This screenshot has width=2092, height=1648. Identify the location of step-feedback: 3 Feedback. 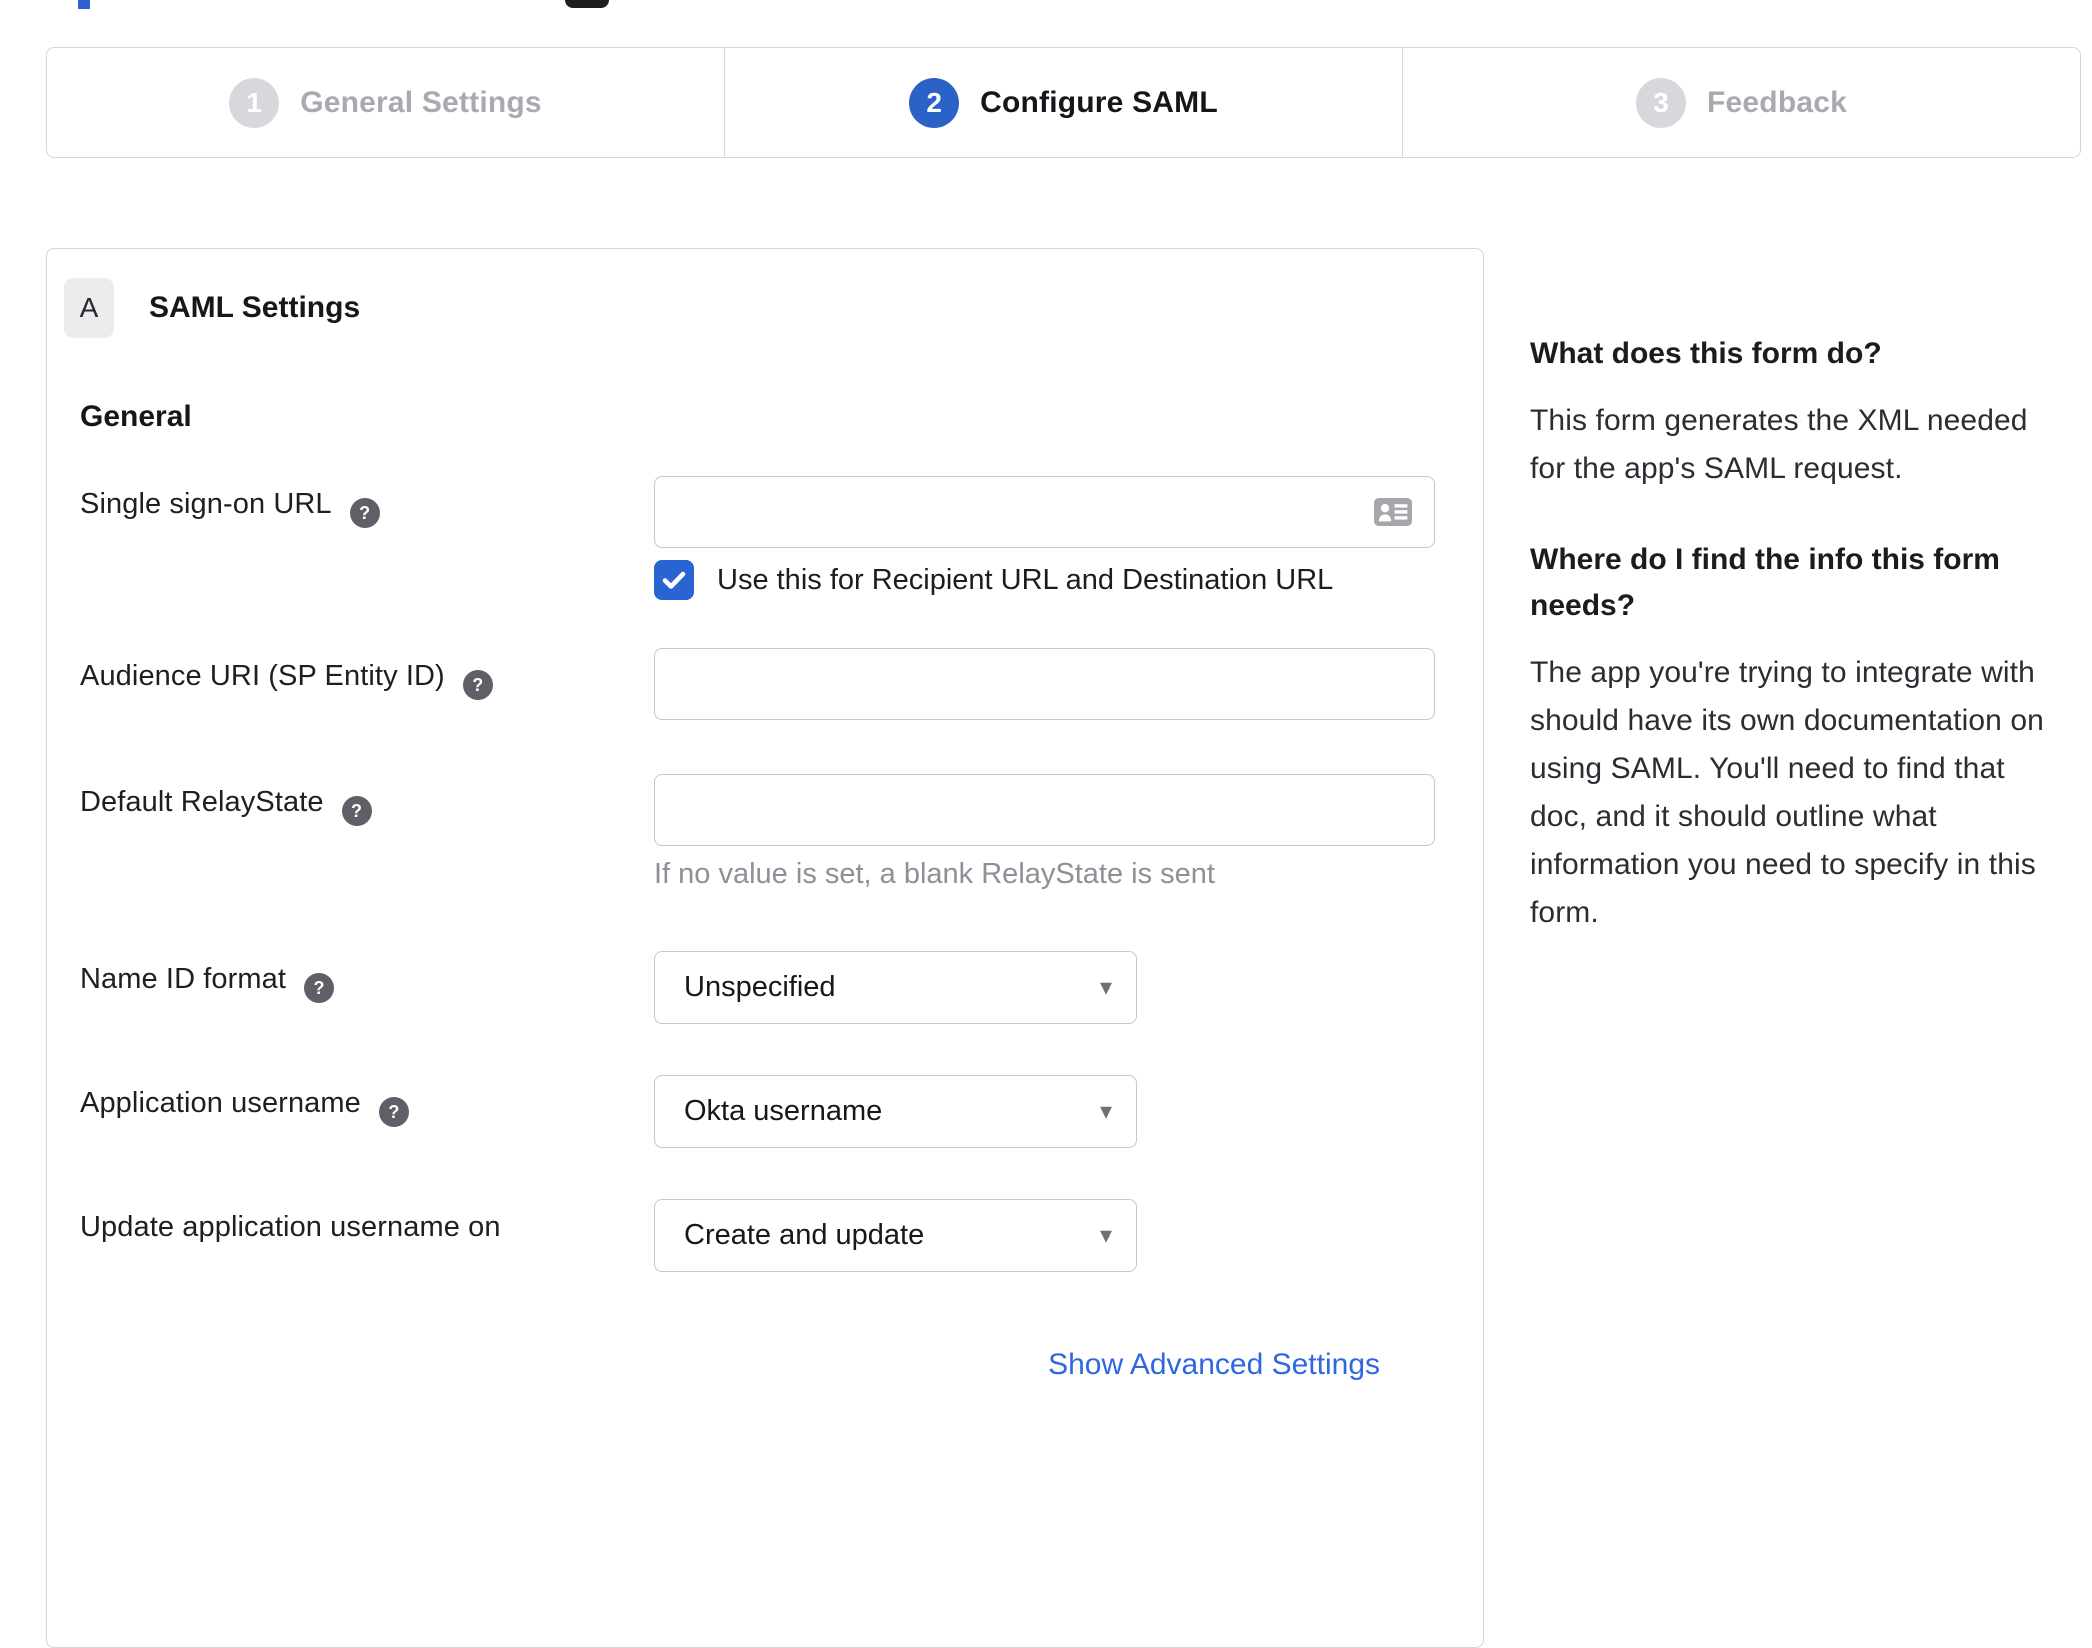
(1741, 102).